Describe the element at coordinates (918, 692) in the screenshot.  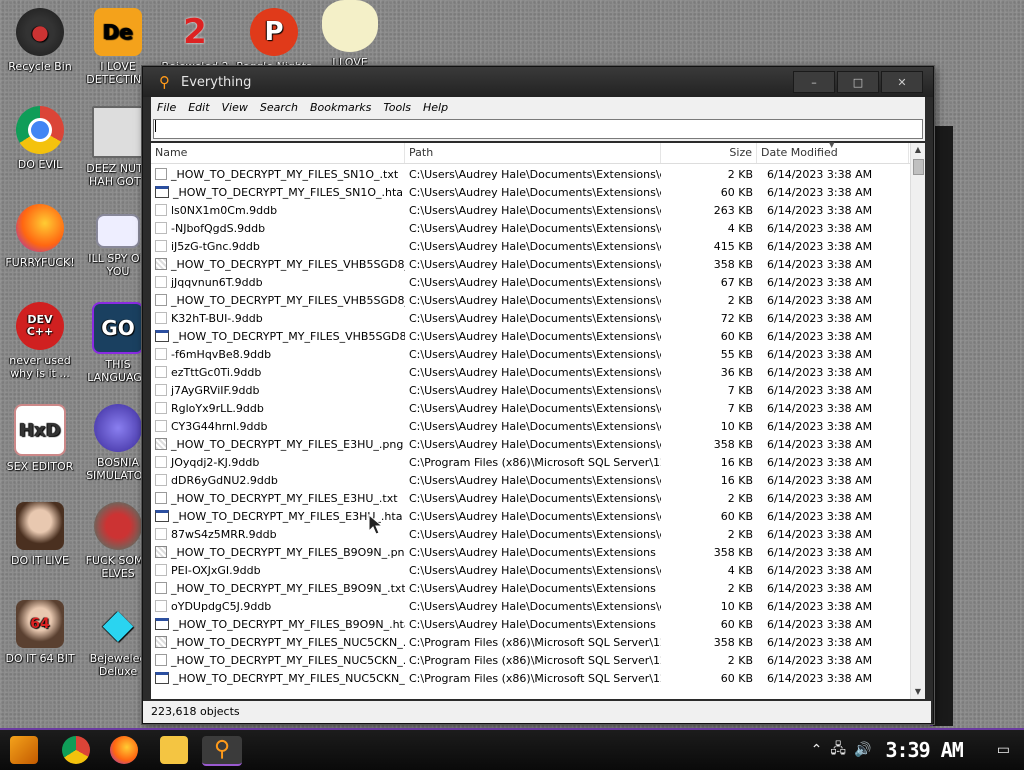
I see `scroll-down-icon: ▼` at that location.